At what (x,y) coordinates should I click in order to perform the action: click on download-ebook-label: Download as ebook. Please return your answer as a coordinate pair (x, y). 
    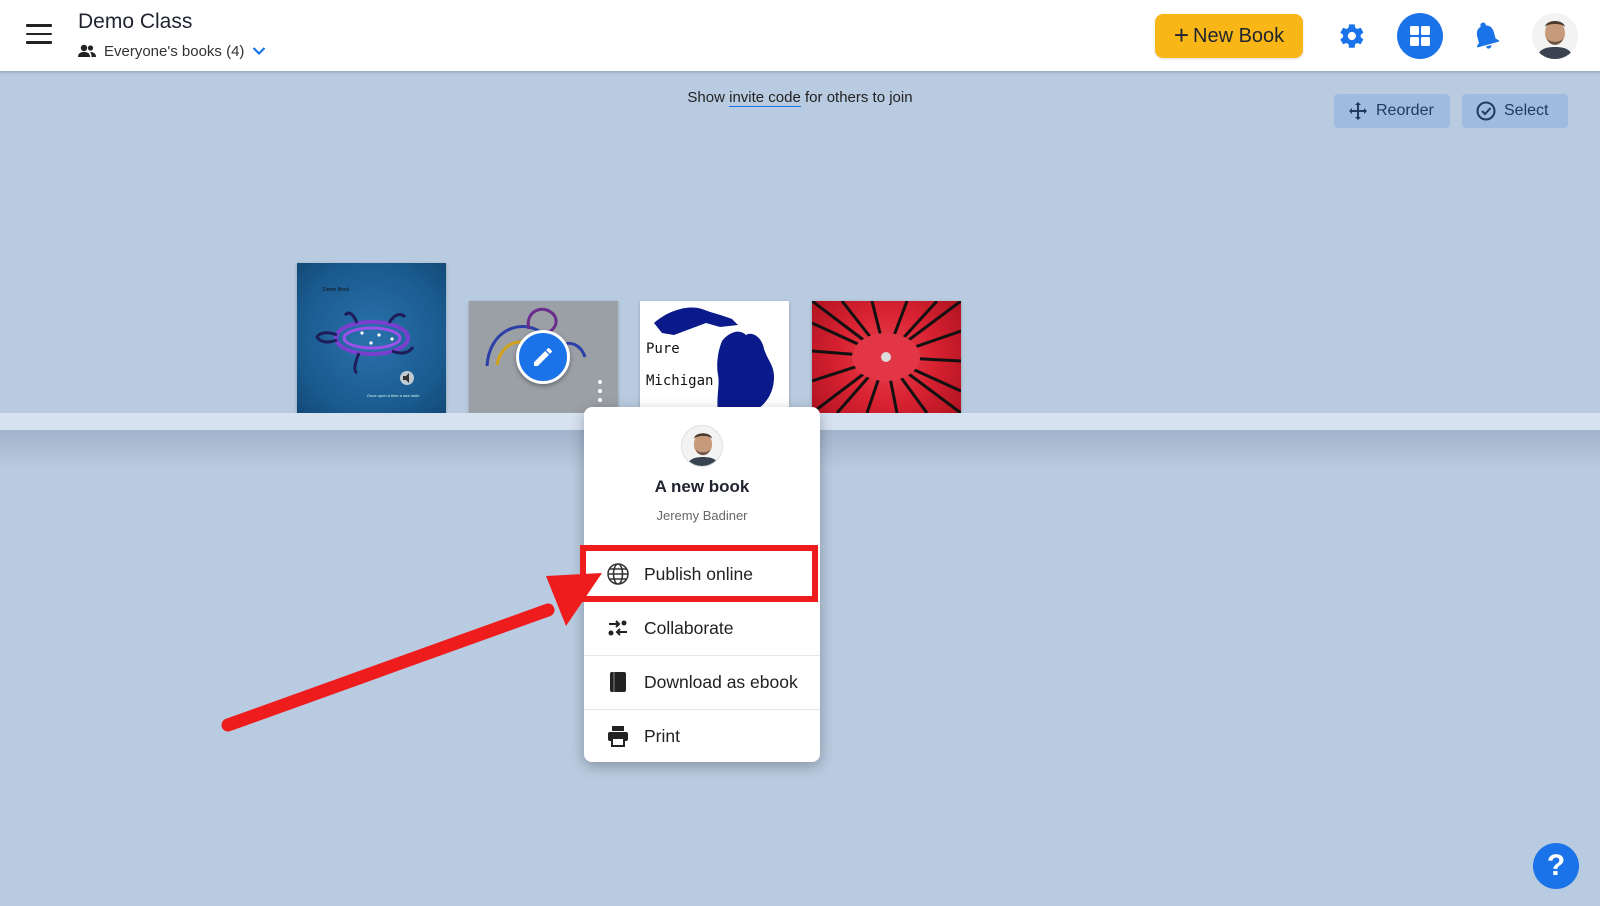
    Looking at the image, I should click on (721, 681).